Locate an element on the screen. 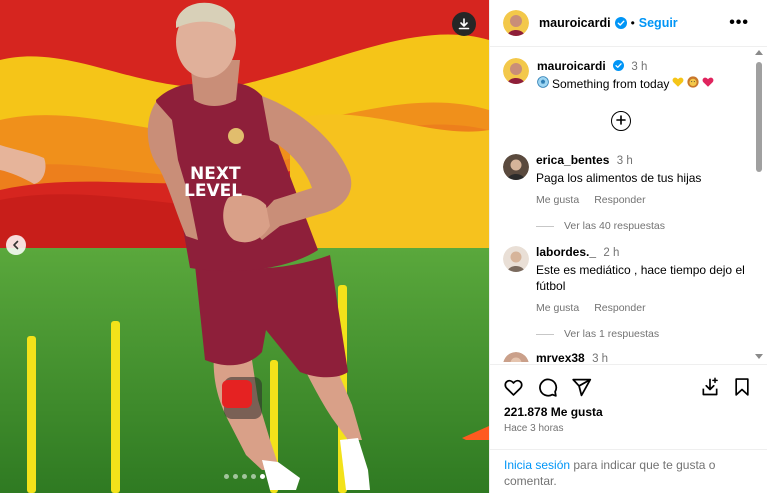  jersey-text-line-2: LEVEL is located at coordinates (213, 191).